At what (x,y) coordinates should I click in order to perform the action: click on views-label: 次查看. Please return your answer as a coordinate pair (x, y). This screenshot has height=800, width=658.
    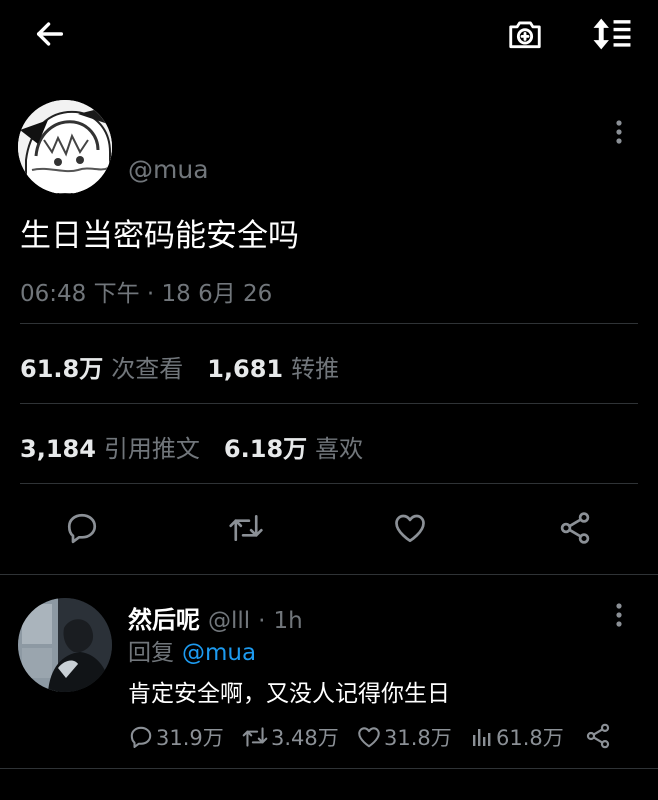
    Looking at the image, I should click on (147, 369).